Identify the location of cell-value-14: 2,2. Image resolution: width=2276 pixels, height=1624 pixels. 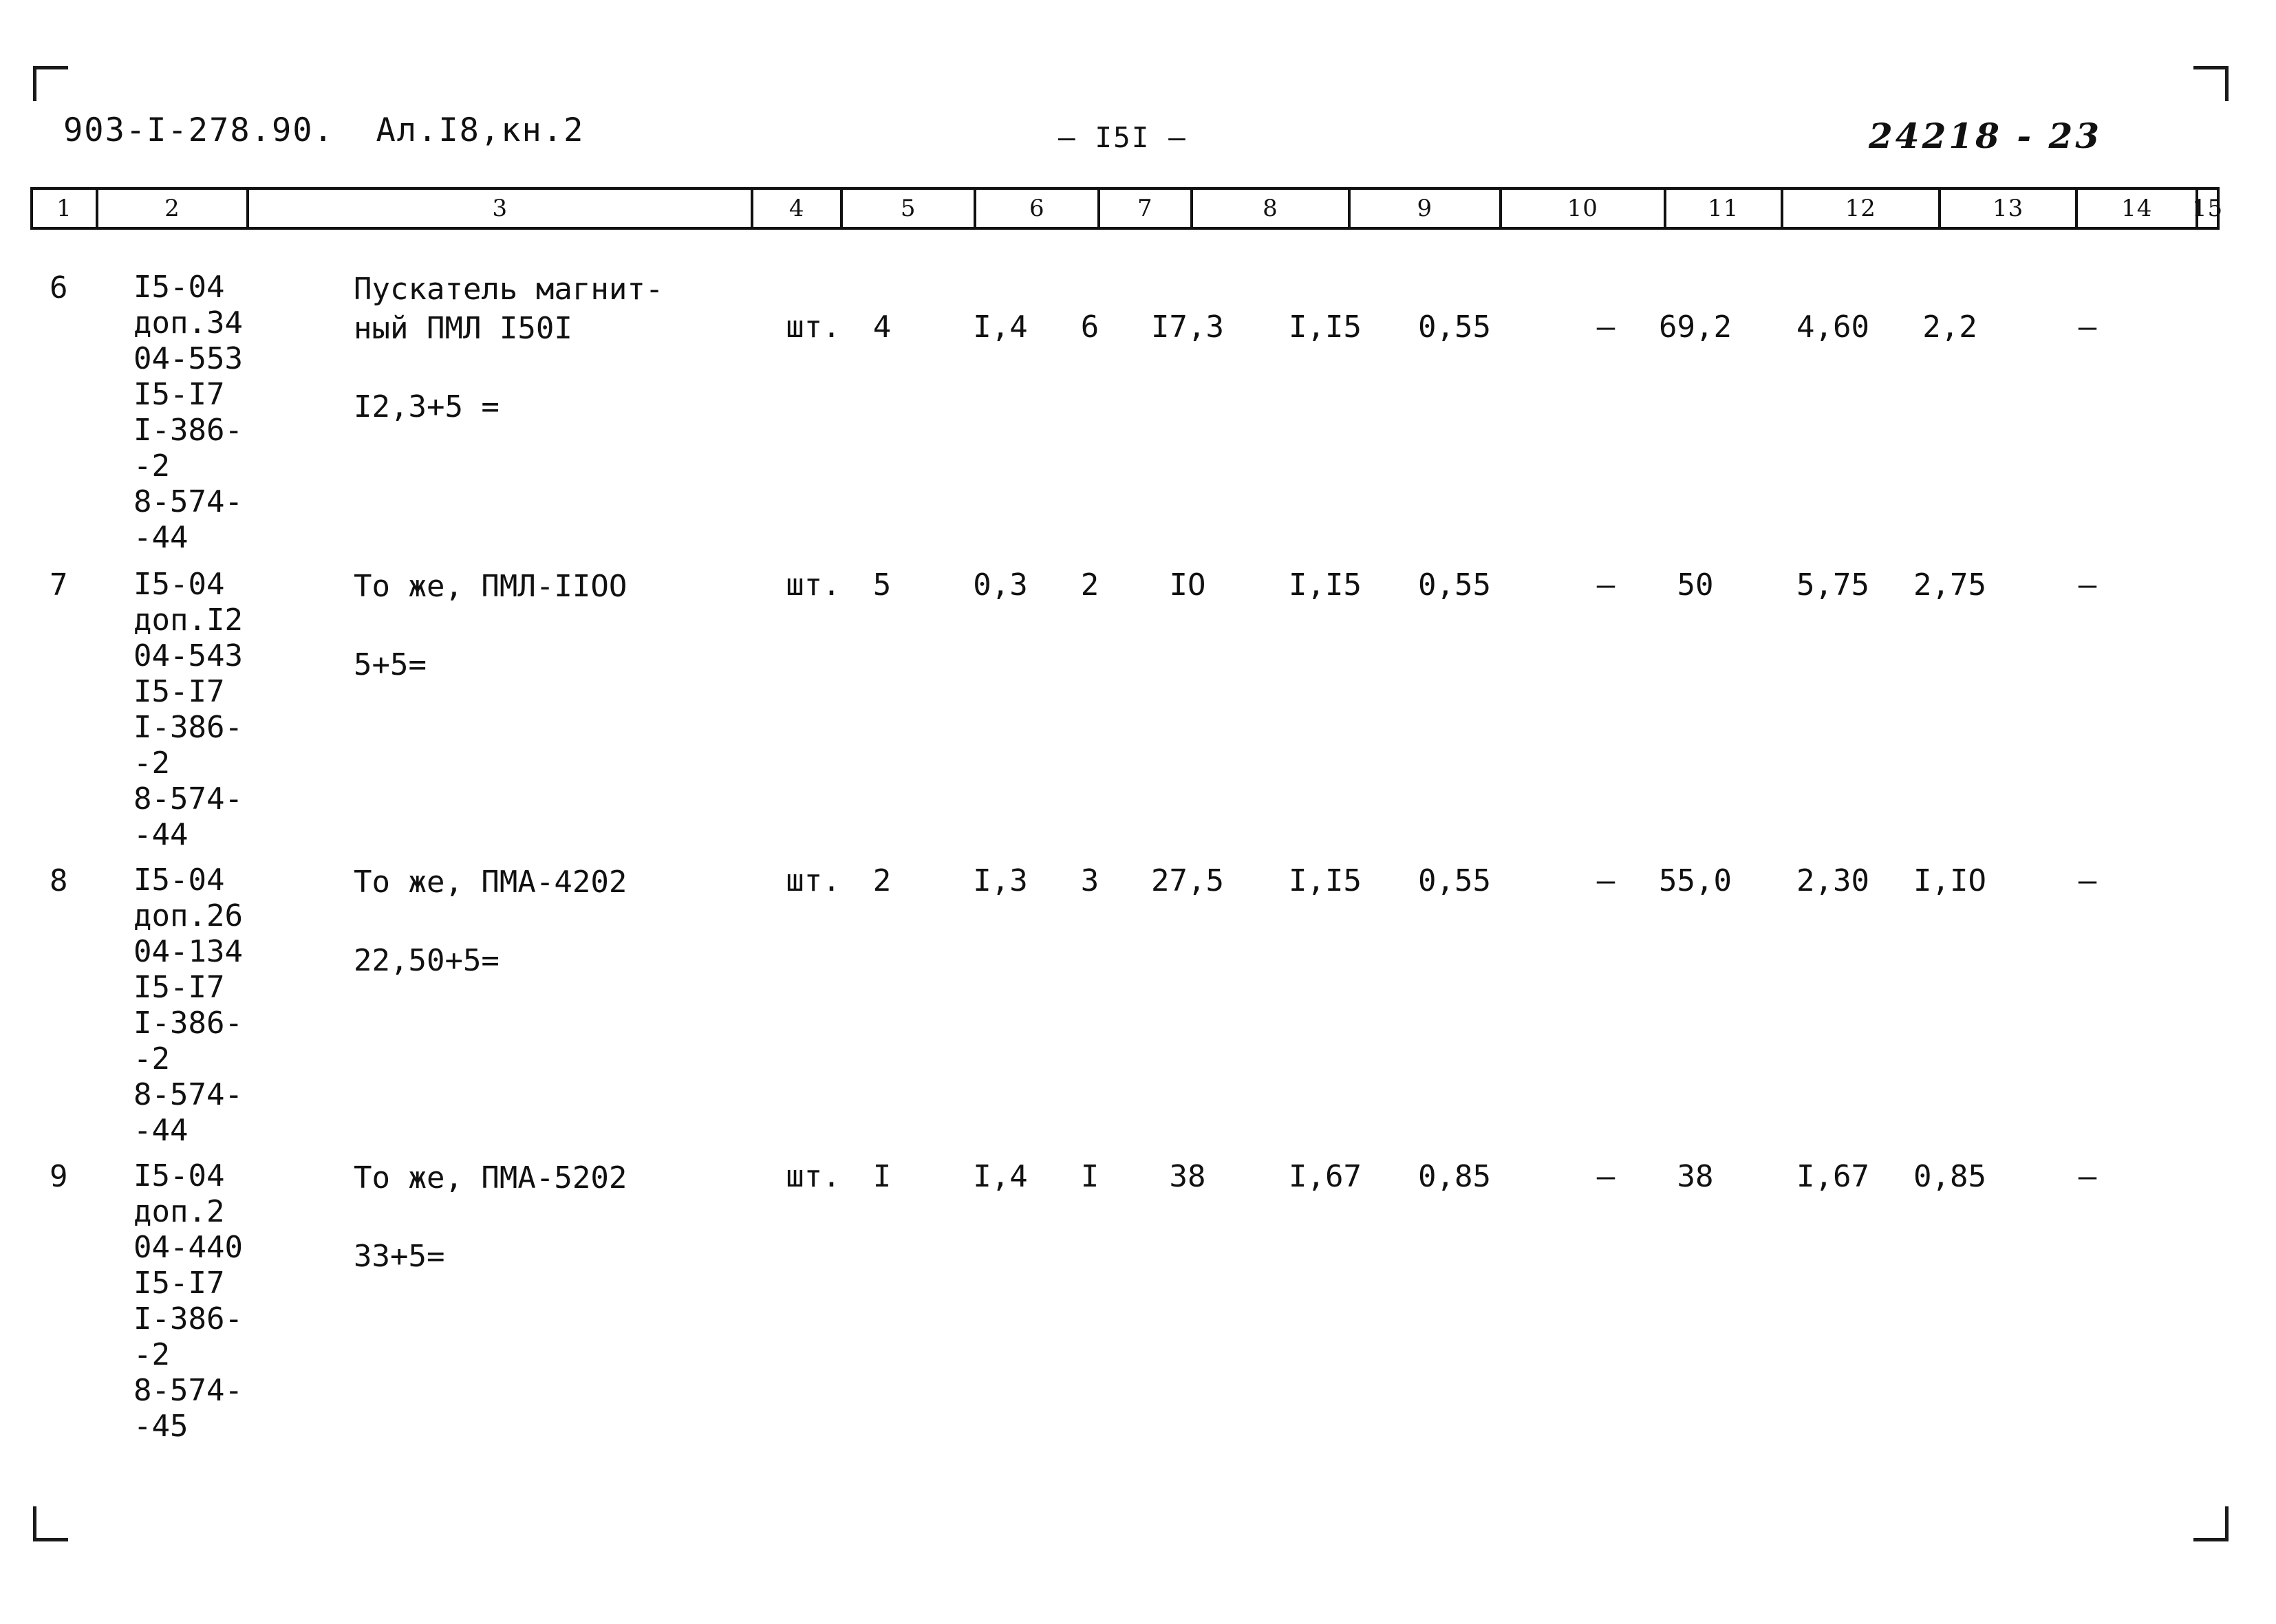
(1949, 327).